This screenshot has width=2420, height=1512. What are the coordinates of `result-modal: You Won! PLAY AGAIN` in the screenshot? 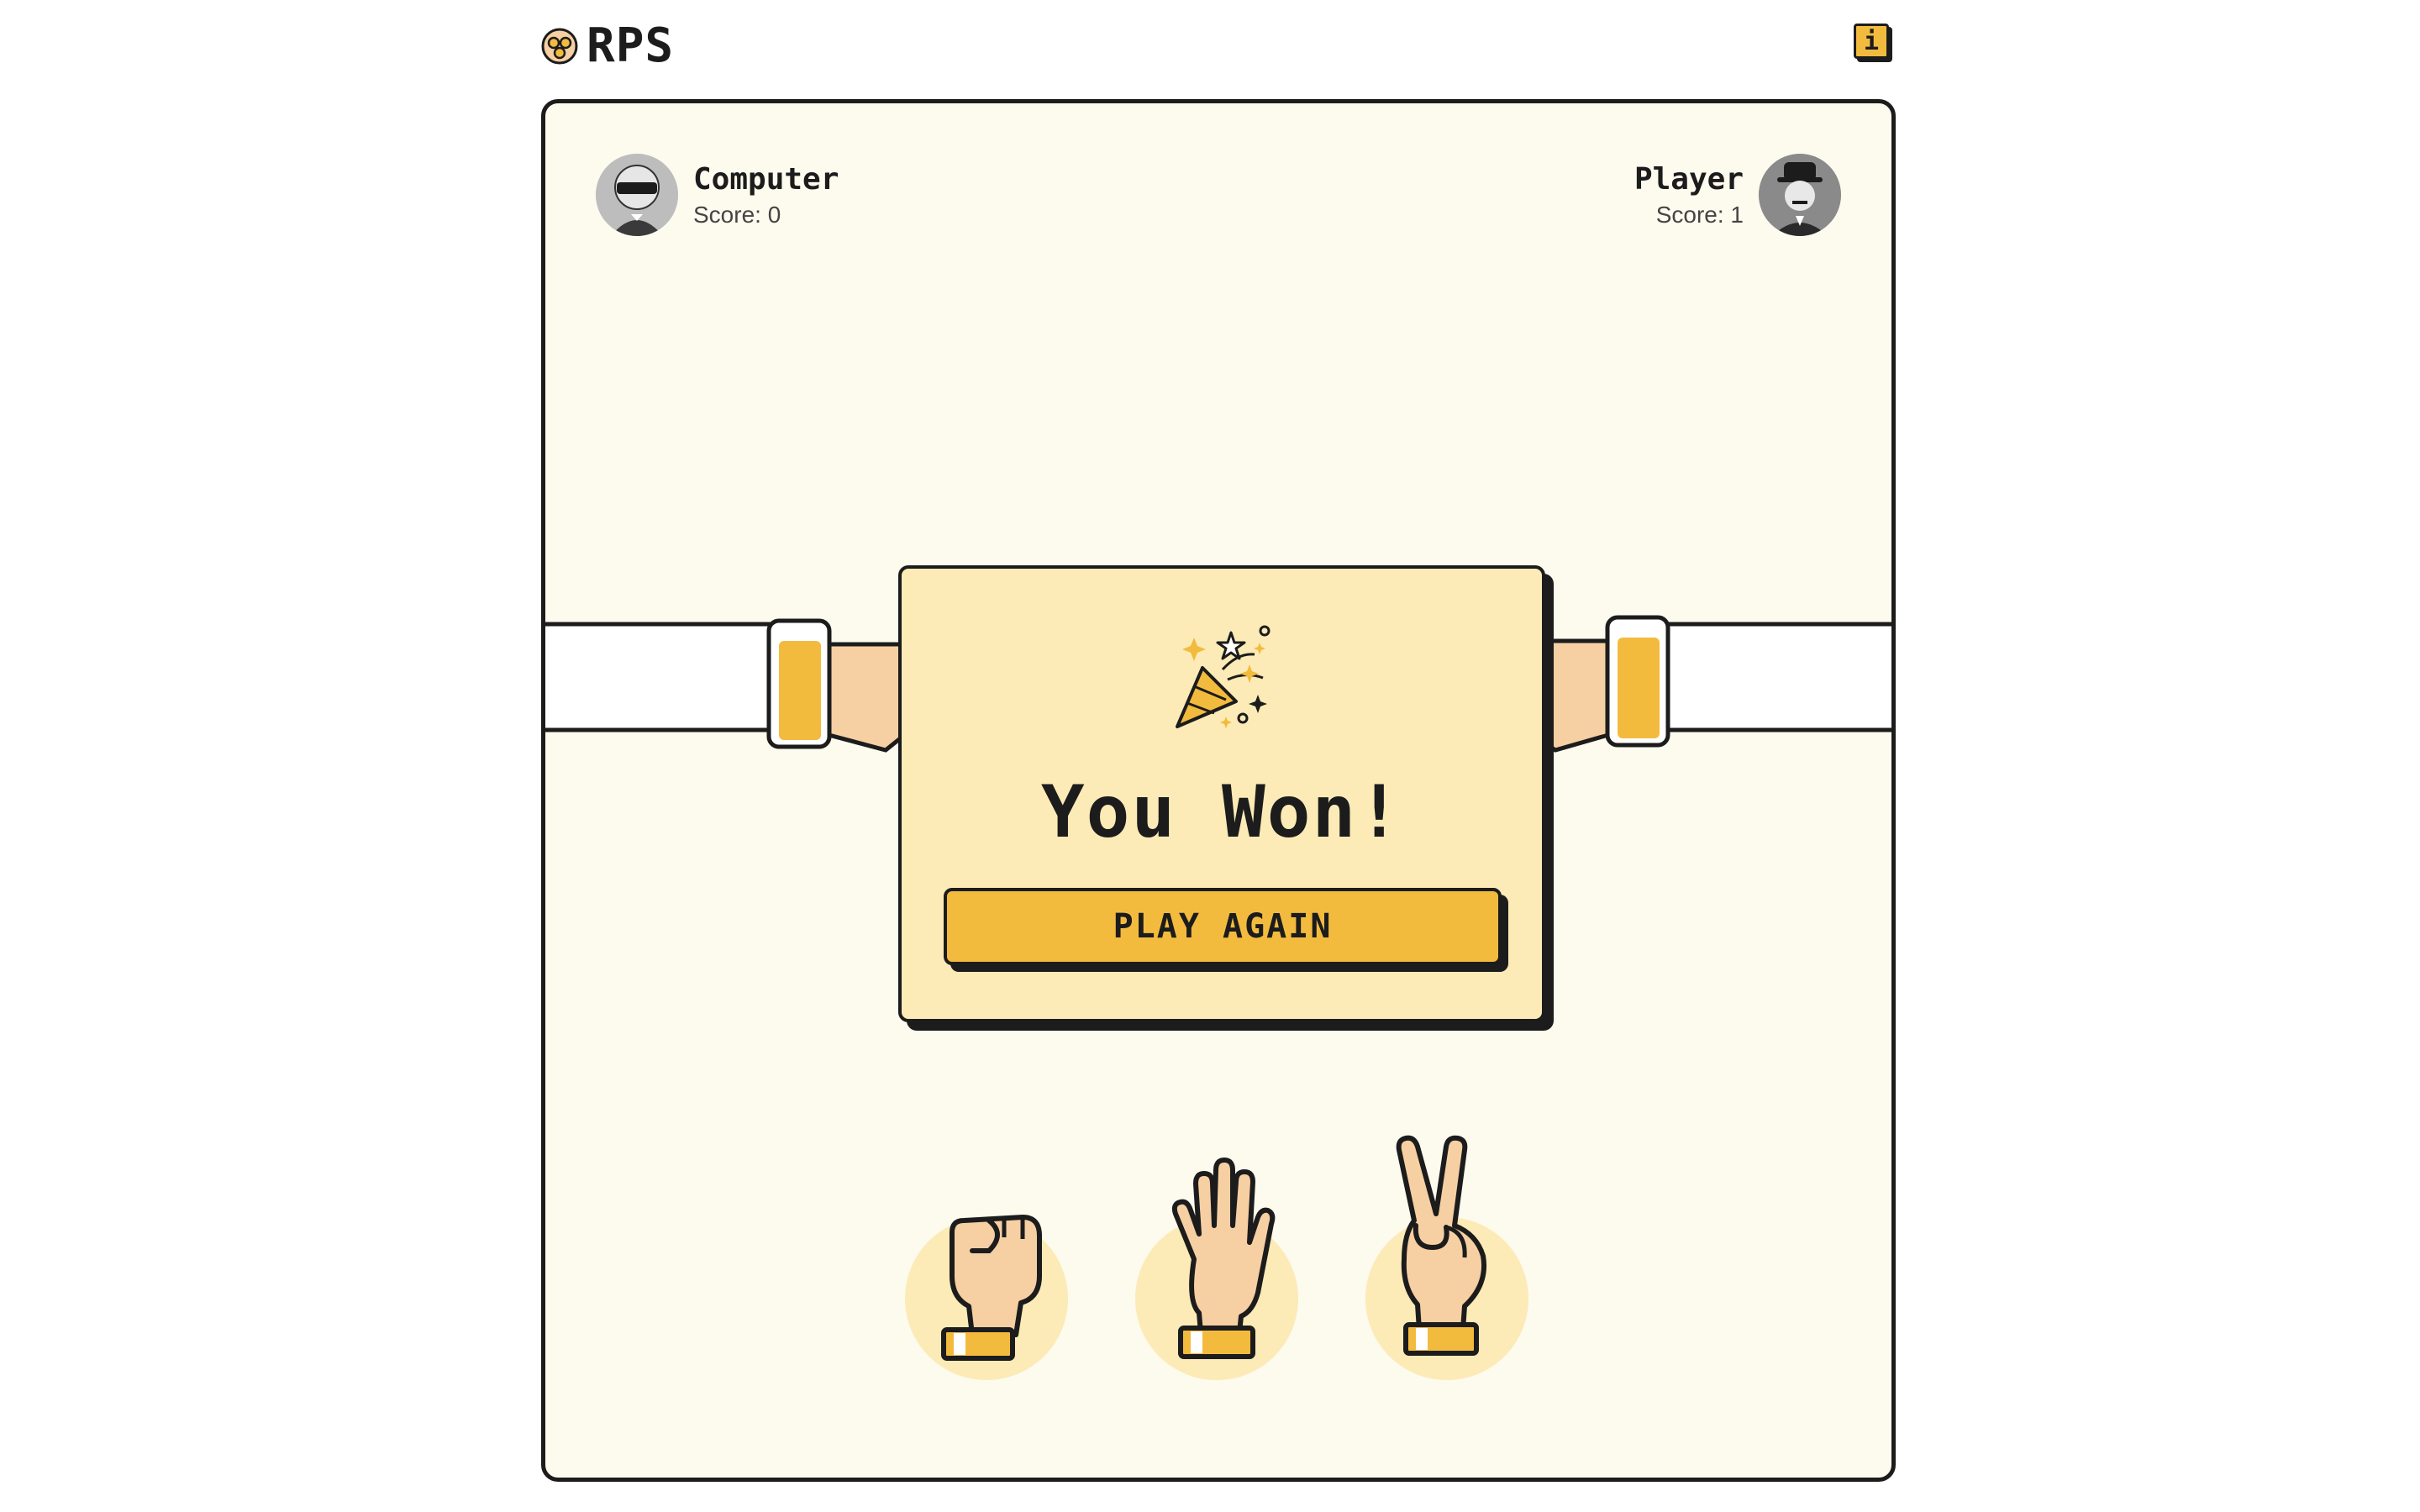 It's located at (1222, 793).